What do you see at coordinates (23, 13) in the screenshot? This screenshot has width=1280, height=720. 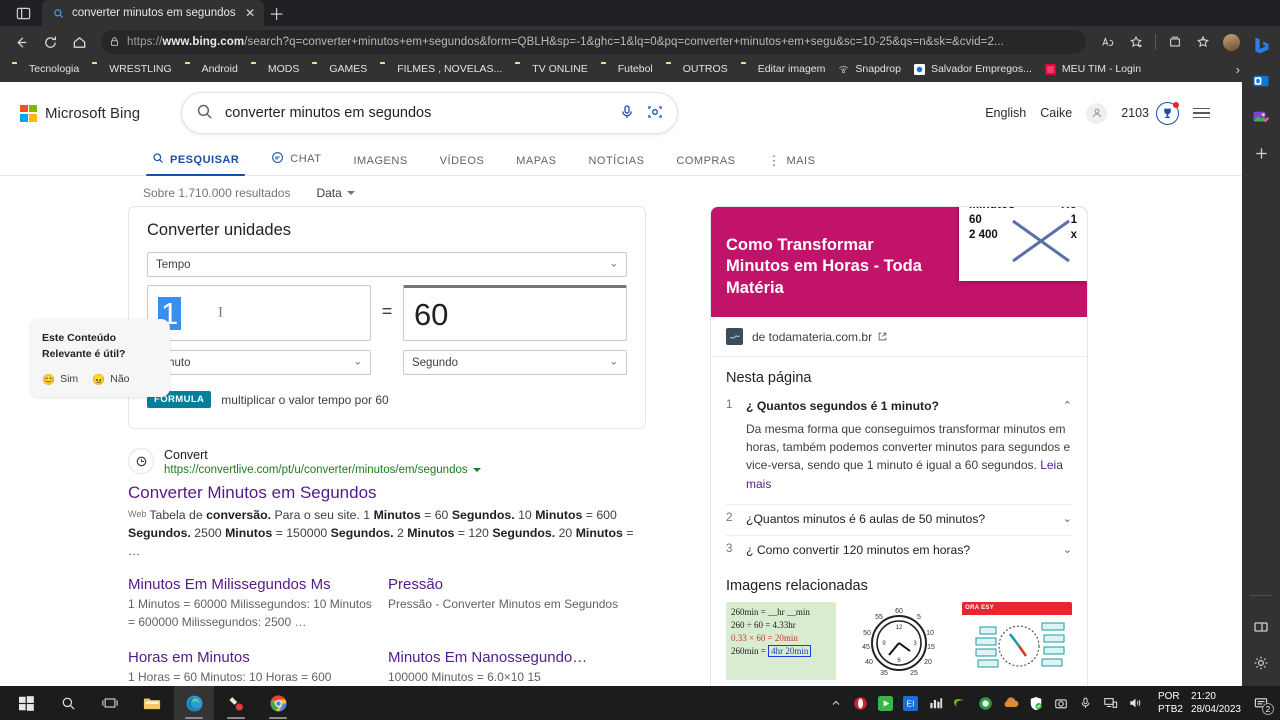 I see `tab-actions-icon` at bounding box center [23, 13].